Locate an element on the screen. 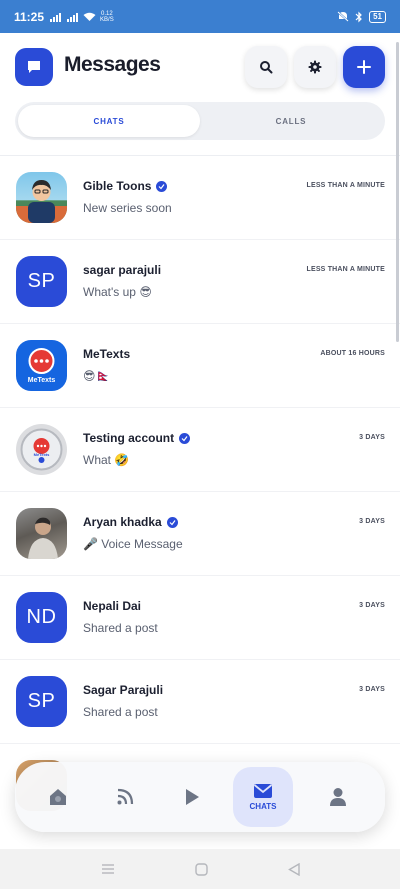 This screenshot has height=889, width=400. metexts-badge-logo: MeTexts is located at coordinates (41, 449).